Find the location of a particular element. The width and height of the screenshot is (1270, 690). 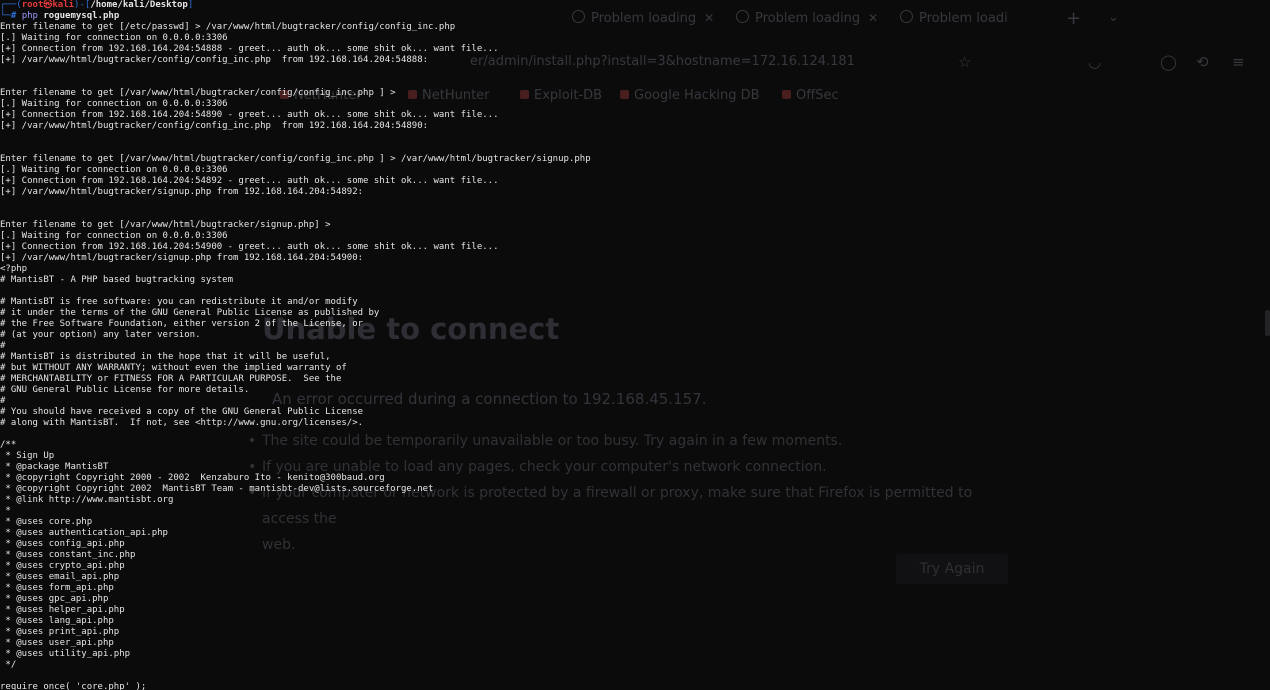

terminal-line: * @uses form_api.php is located at coordinates (57, 588).